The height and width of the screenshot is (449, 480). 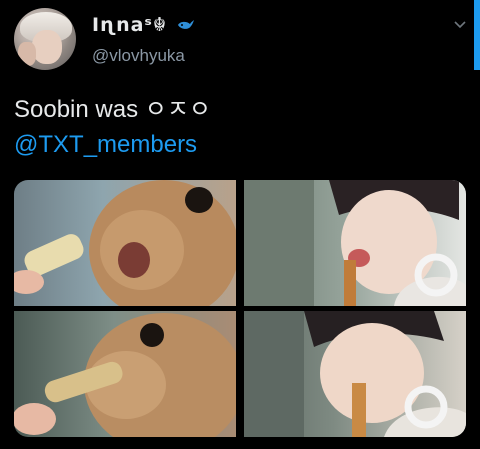 What do you see at coordinates (112, 109) in the screenshot?
I see `tweet-text-line: Soobin was ㅇㅈㅇ` at bounding box center [112, 109].